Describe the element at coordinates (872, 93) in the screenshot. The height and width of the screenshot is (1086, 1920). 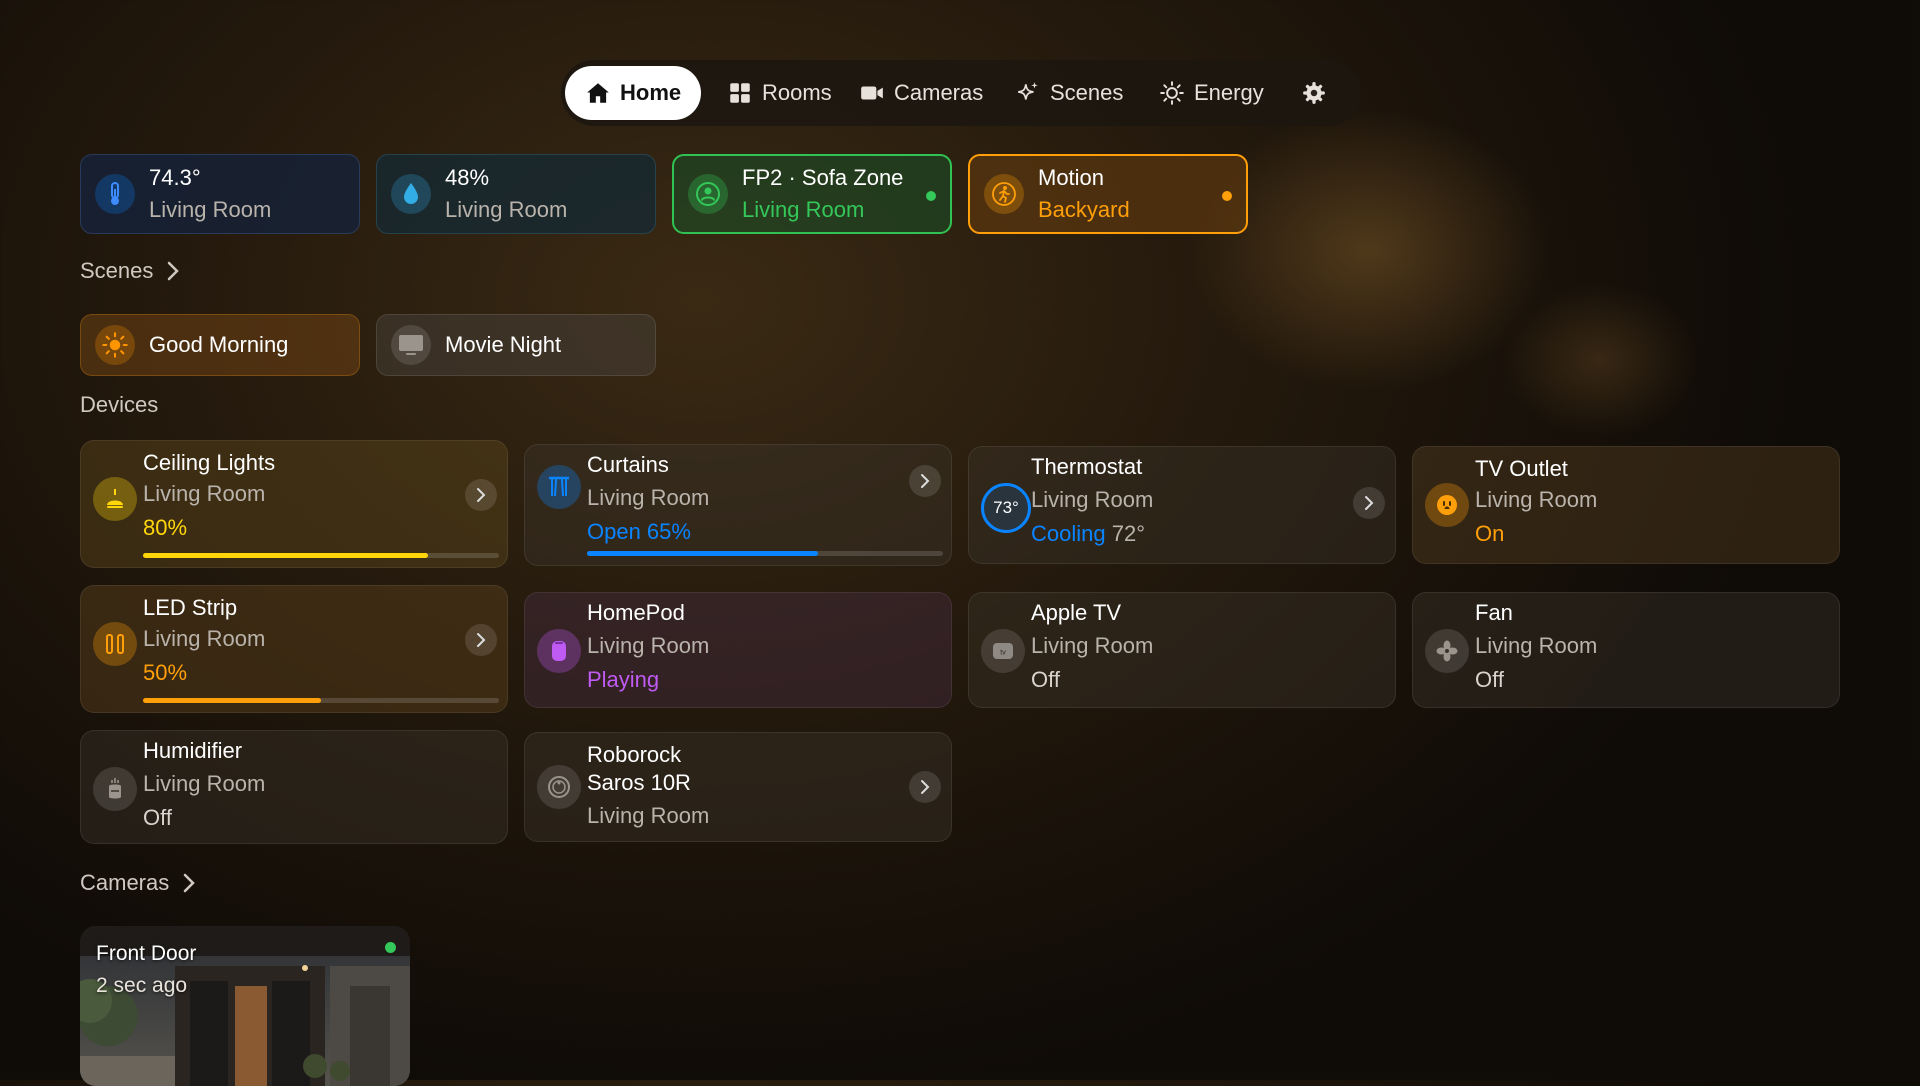
I see `video-camera-icon` at that location.